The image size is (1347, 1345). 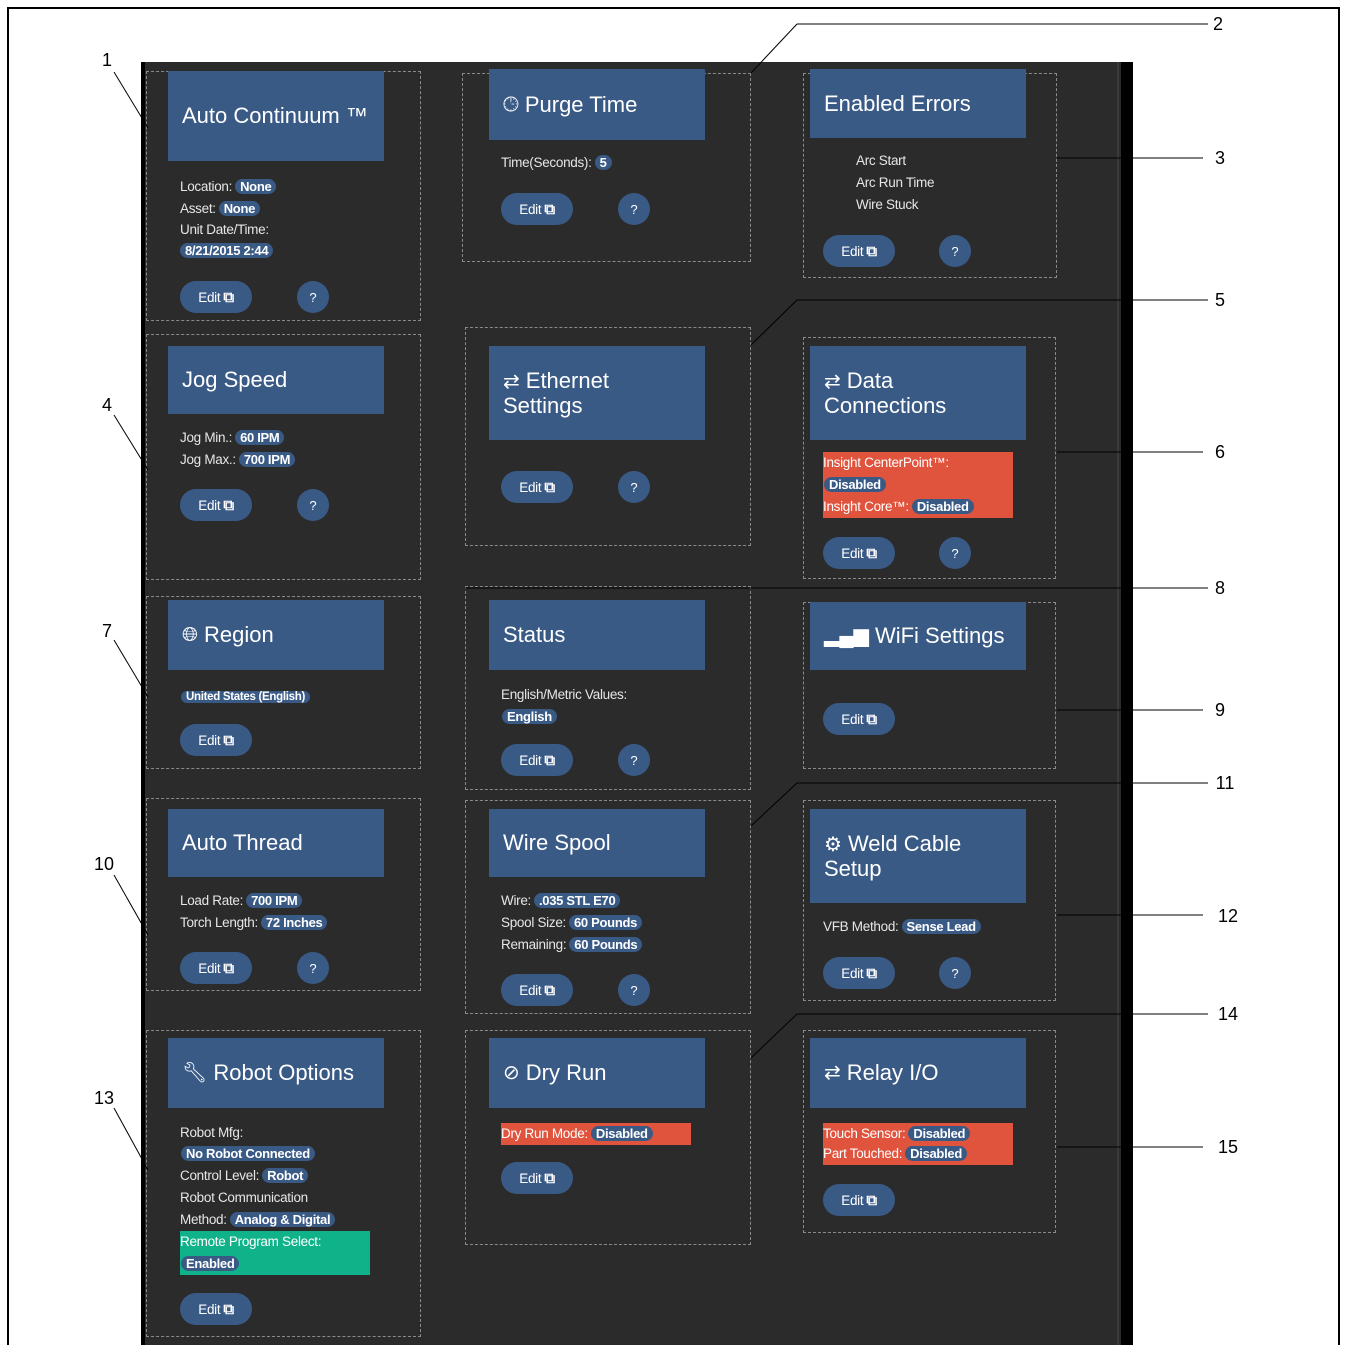 I want to click on callout-8: 8, so click(x=1219, y=588).